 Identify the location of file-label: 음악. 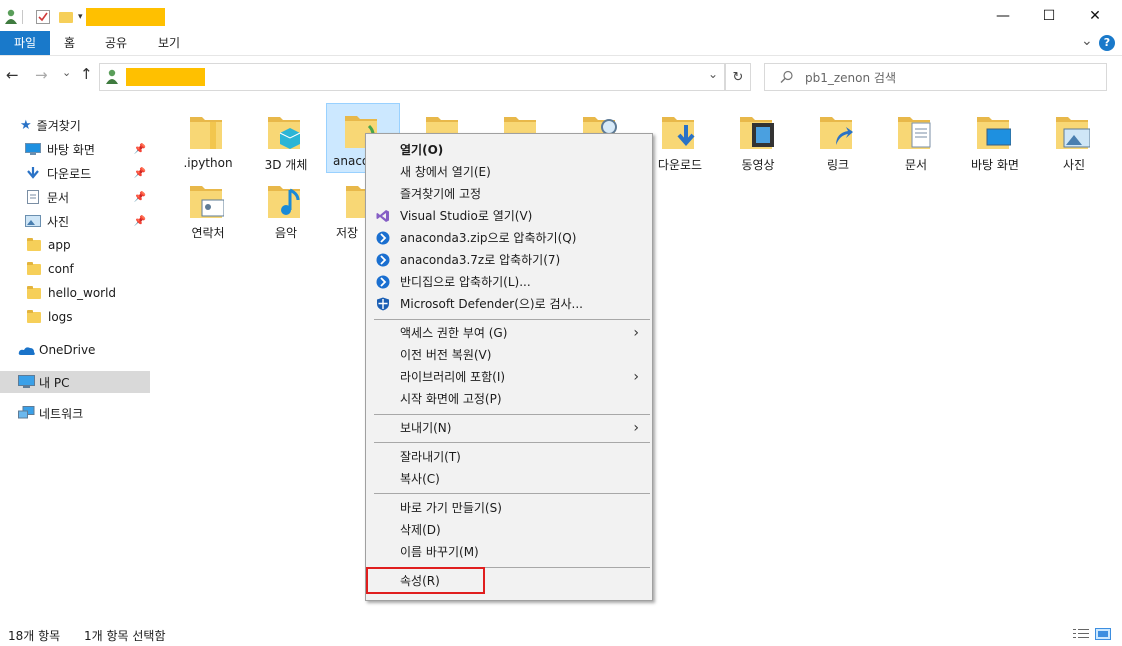
(286, 233).